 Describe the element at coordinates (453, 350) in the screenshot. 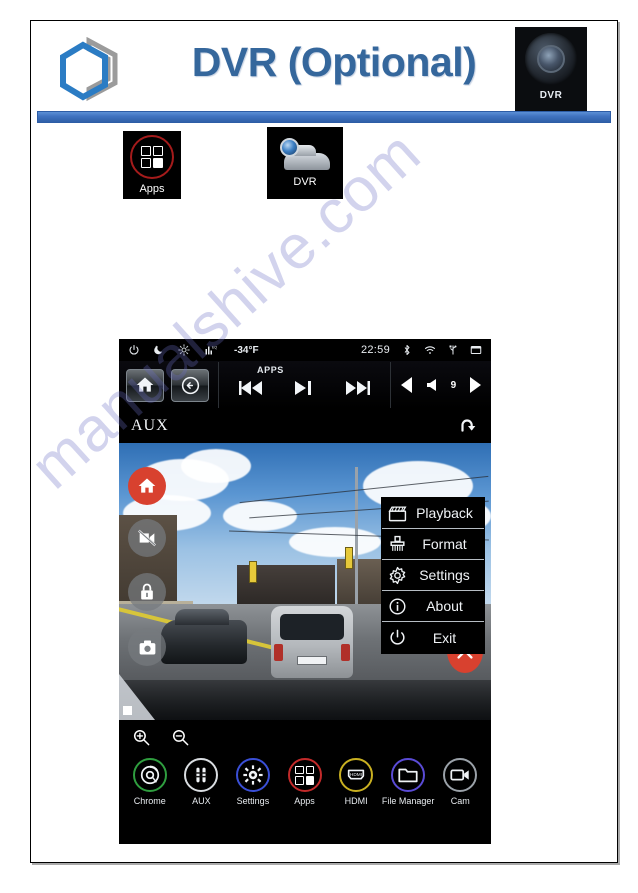

I see `usb-icon` at that location.